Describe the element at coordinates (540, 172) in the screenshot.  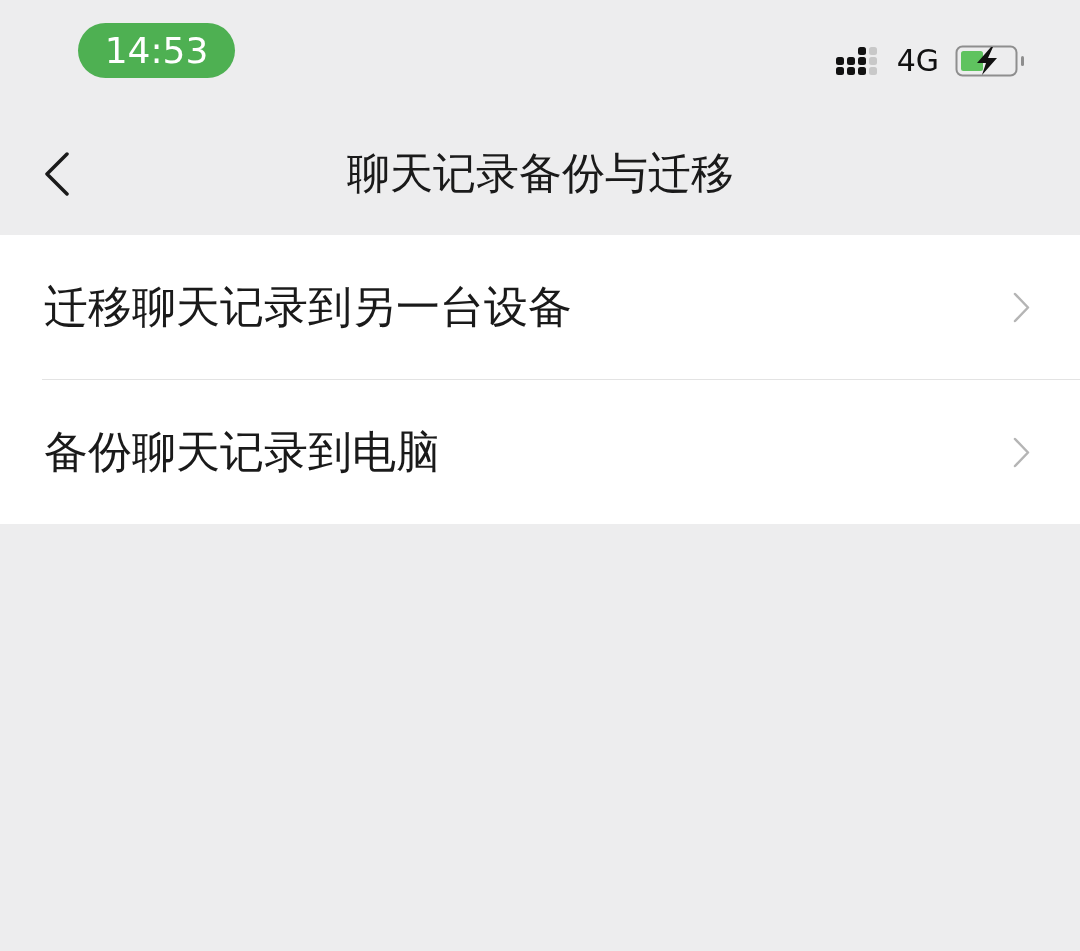
I see `page-title: 聊天记录备份与迁移` at that location.